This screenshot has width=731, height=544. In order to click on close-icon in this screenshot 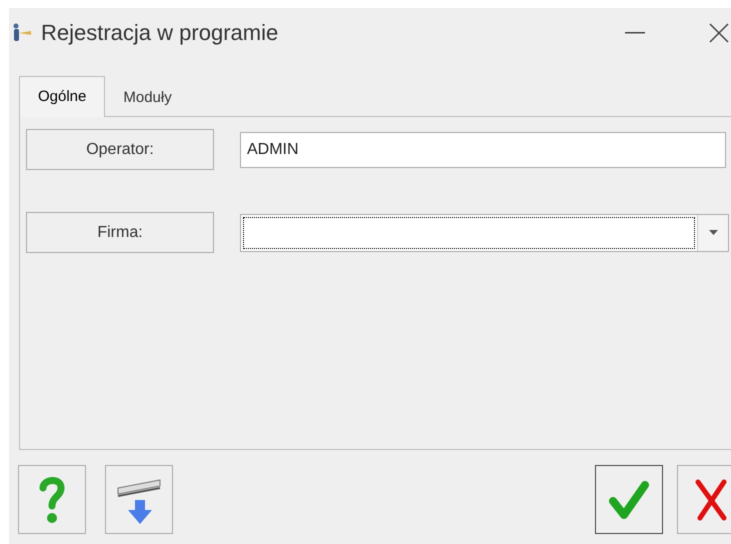, I will do `click(719, 33)`.